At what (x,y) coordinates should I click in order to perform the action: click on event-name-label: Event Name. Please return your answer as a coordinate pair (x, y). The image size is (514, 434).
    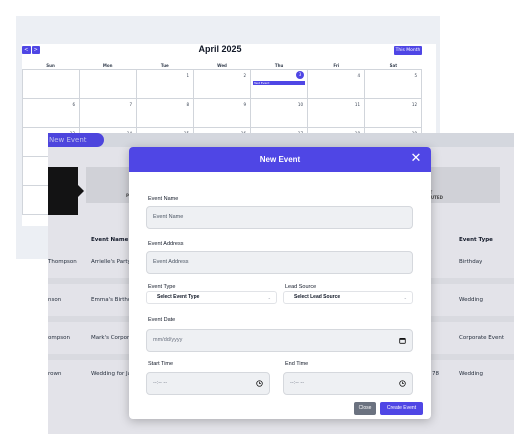
    Looking at the image, I should click on (163, 199).